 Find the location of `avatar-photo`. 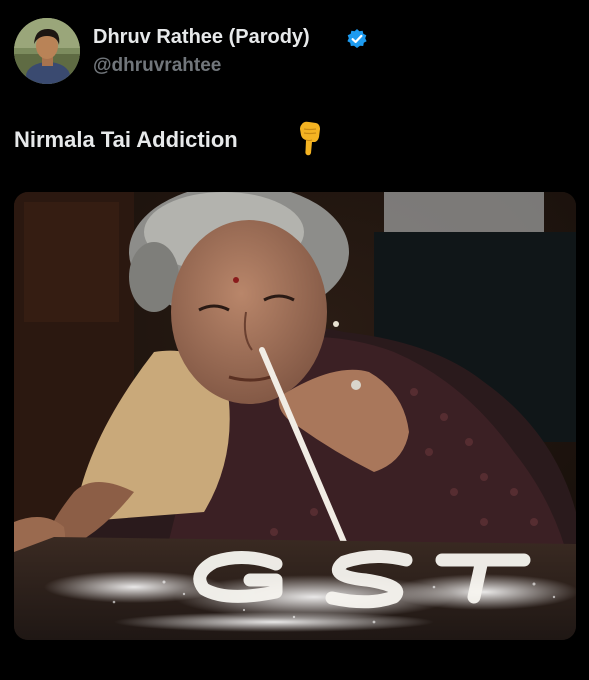

avatar-photo is located at coordinates (47, 51).